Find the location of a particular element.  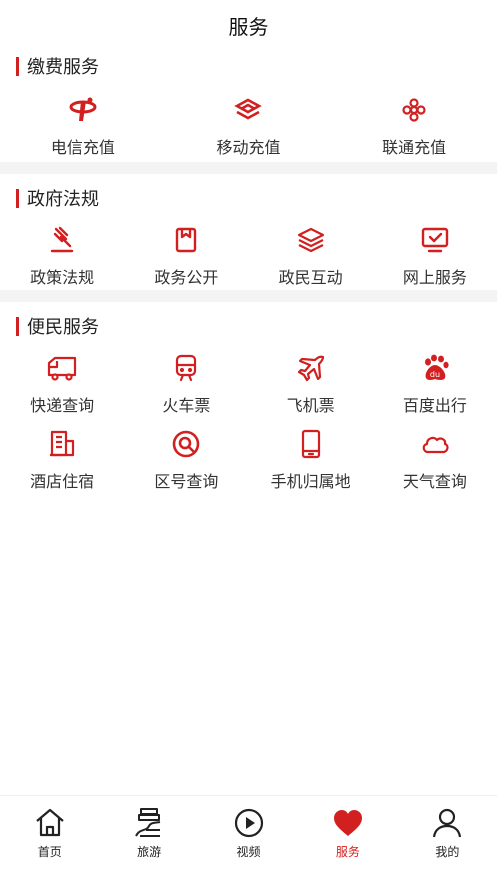

service-label: 政策法规 is located at coordinates (62, 277).